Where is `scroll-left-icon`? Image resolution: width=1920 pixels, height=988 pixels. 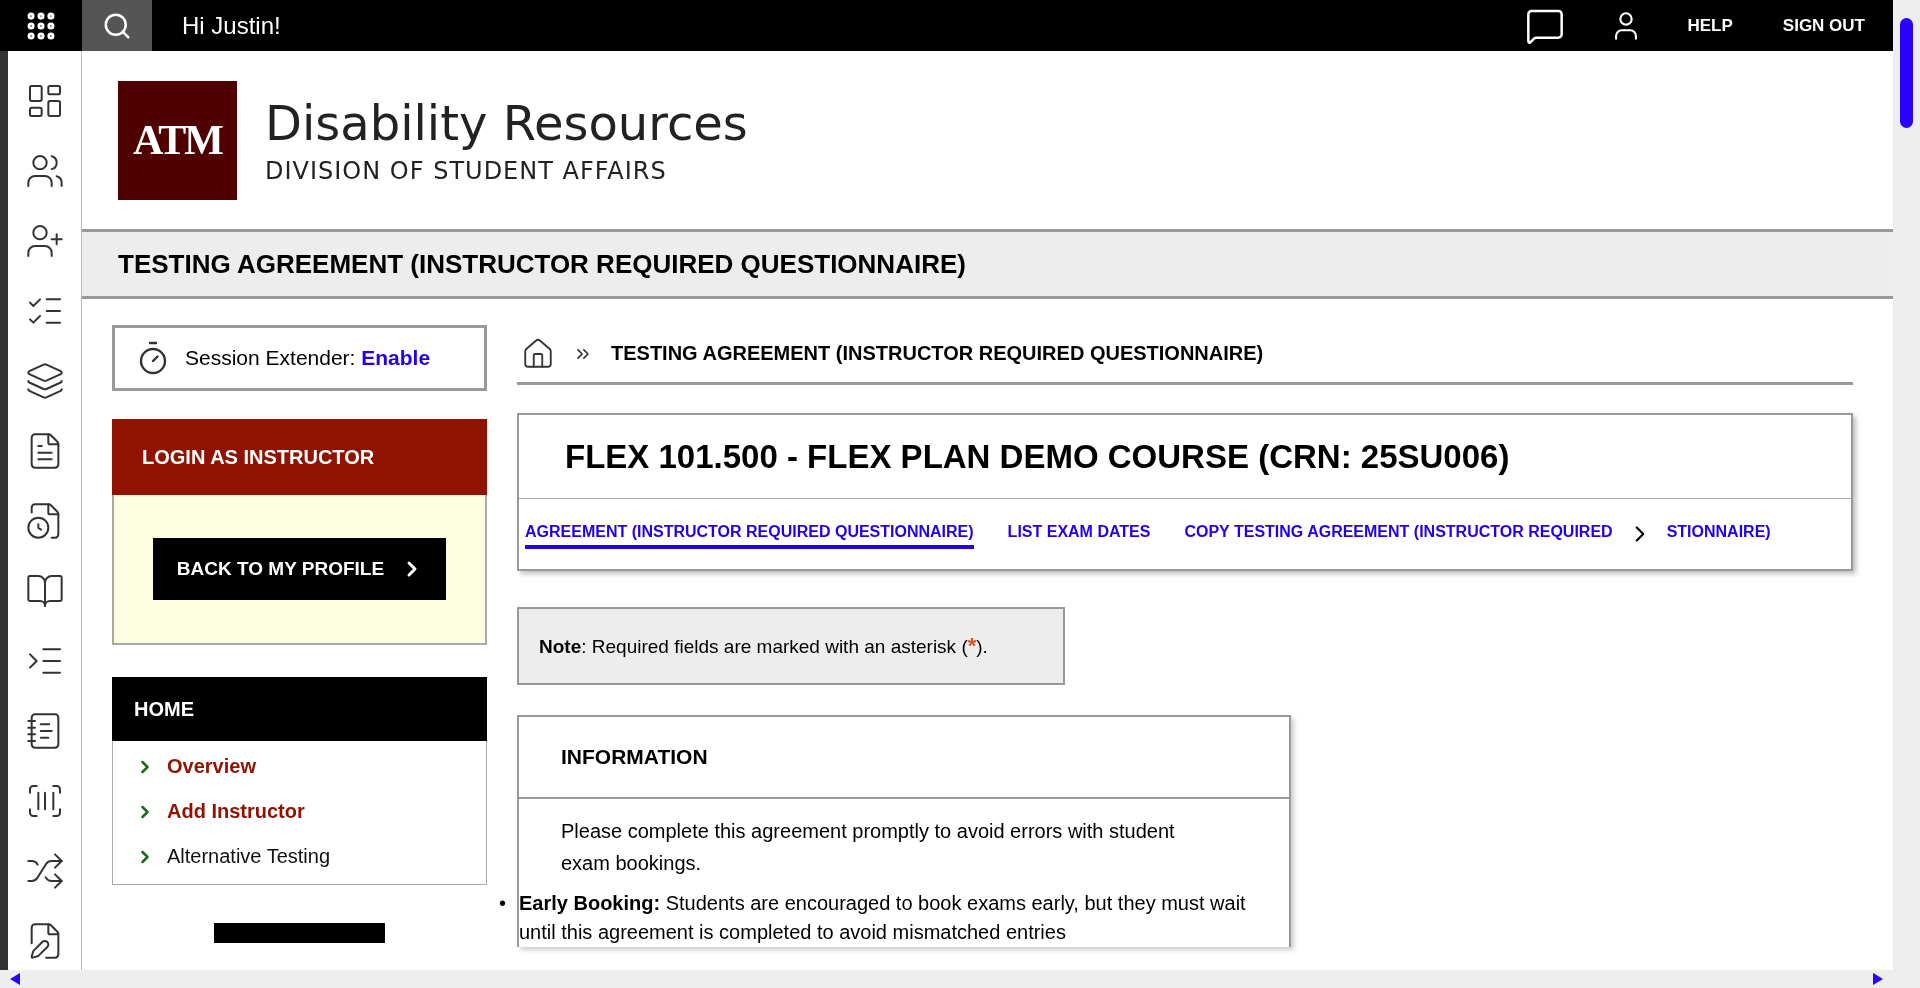
scroll-left-icon is located at coordinates (15, 979).